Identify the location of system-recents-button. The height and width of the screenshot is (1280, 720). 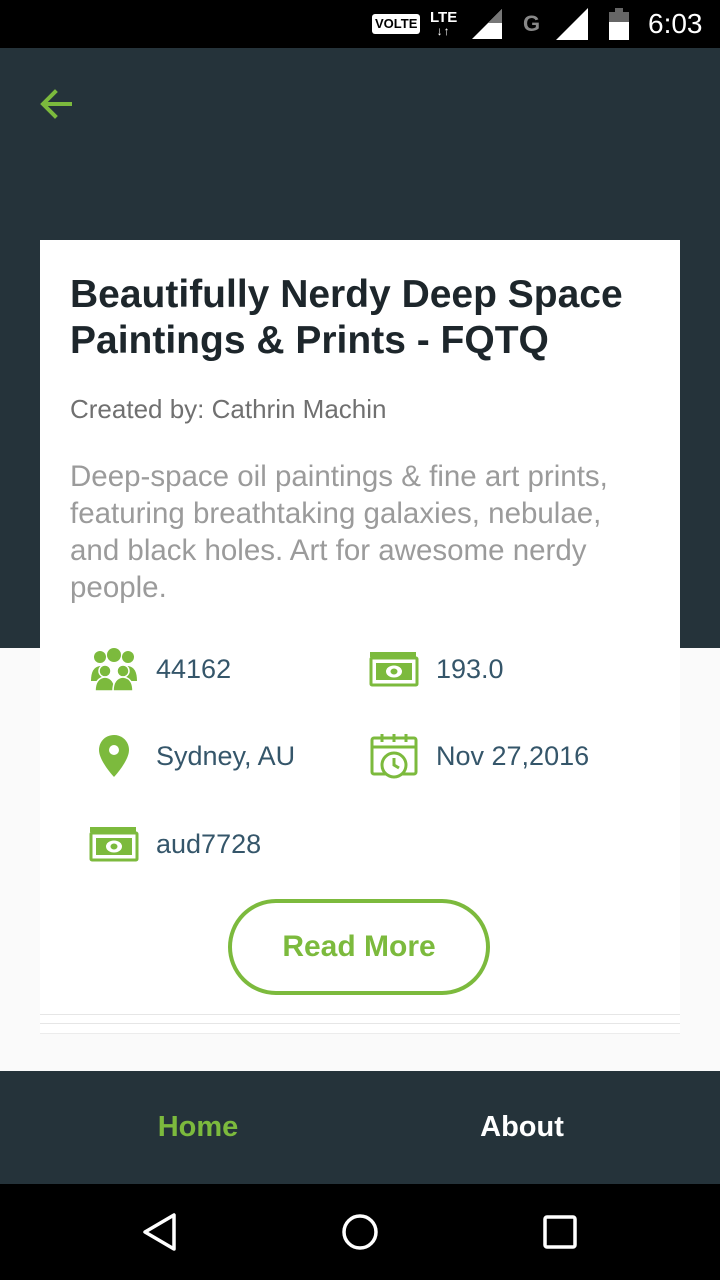
(560, 1232).